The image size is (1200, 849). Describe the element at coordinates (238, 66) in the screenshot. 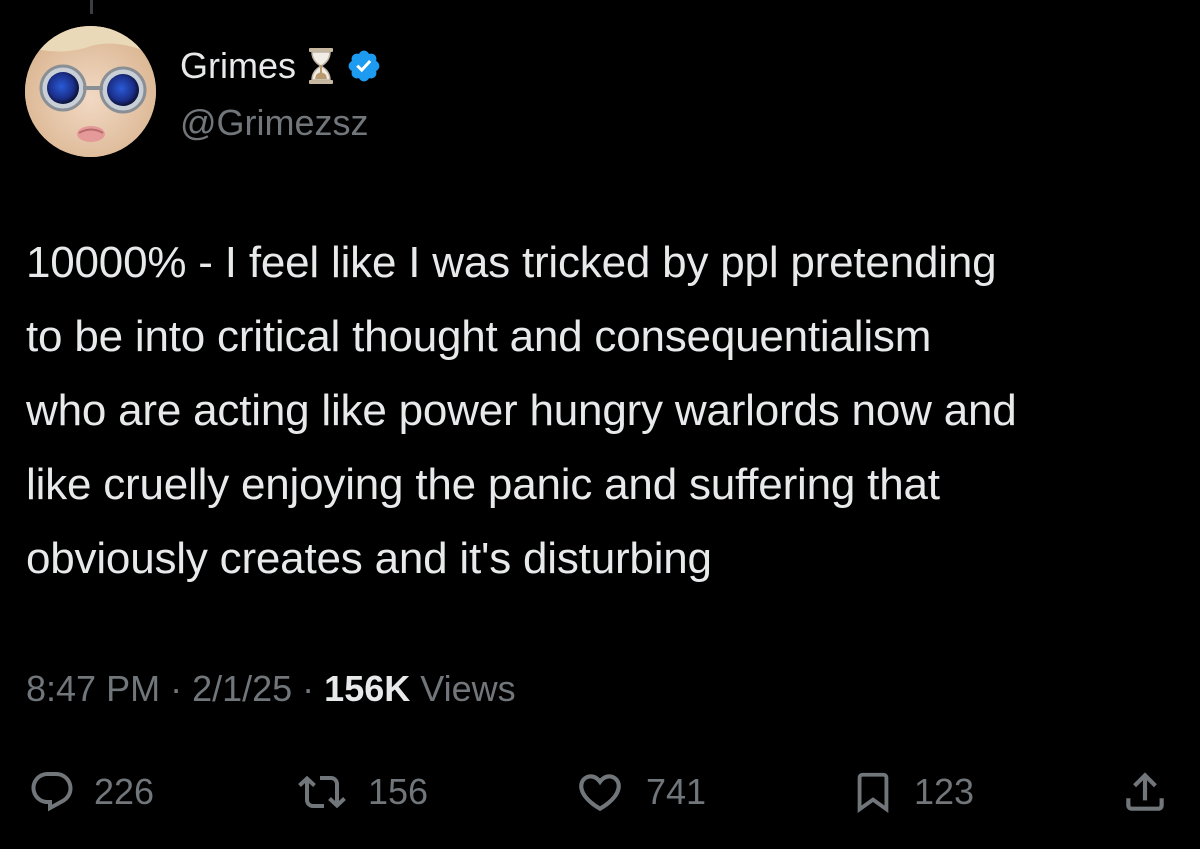

I see `author-display-name: Grimes` at that location.